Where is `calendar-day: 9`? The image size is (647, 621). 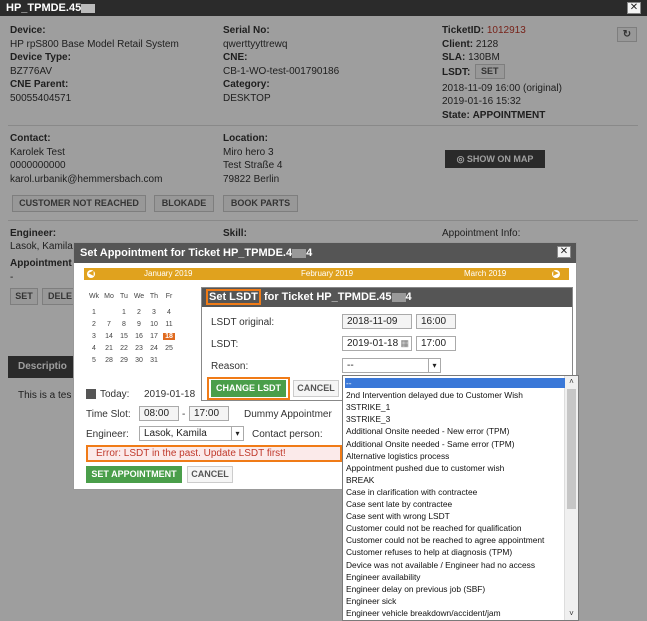
calendar-day: 9 is located at coordinates (139, 324).